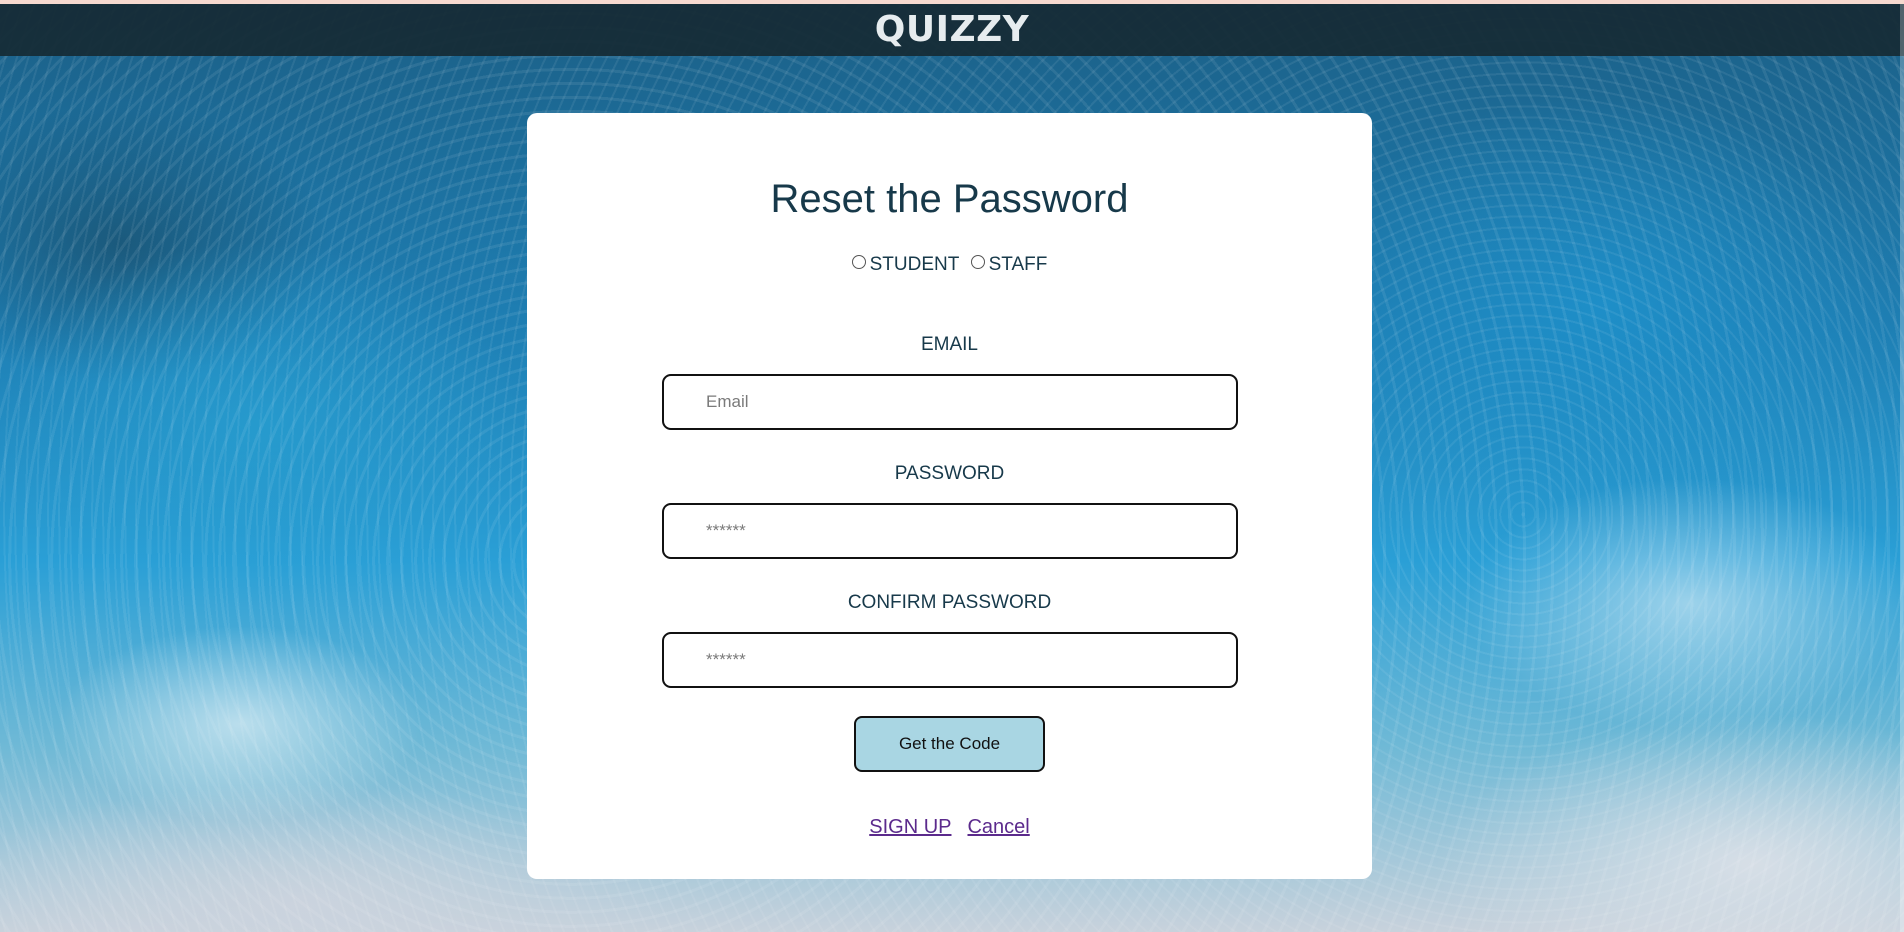  I want to click on student-radio, so click(858, 262).